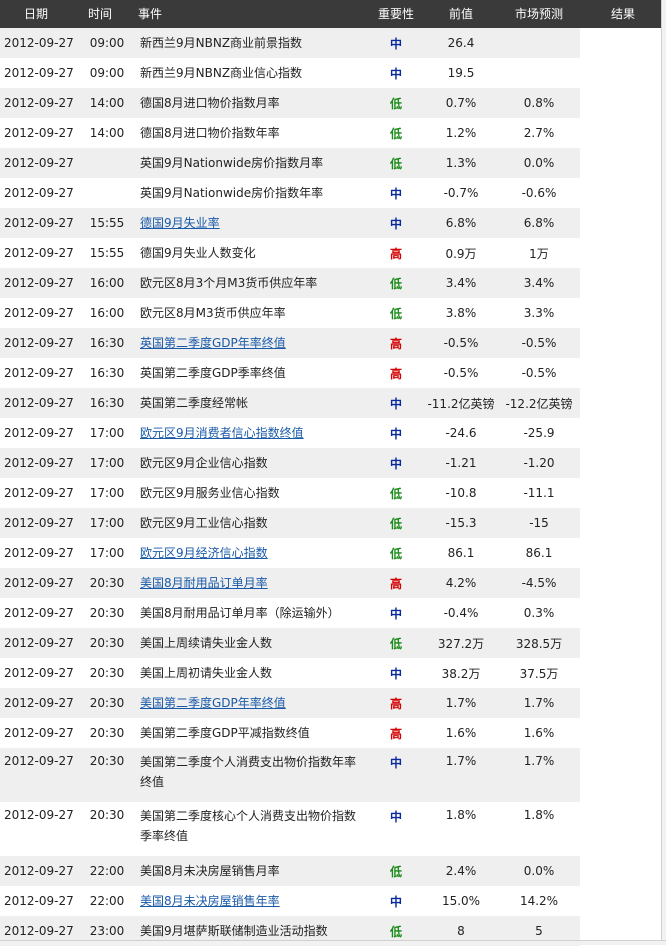 Image resolution: width=666 pixels, height=946 pixels. What do you see at coordinates (107, 493) in the screenshot?
I see `row-time: 17:00` at bounding box center [107, 493].